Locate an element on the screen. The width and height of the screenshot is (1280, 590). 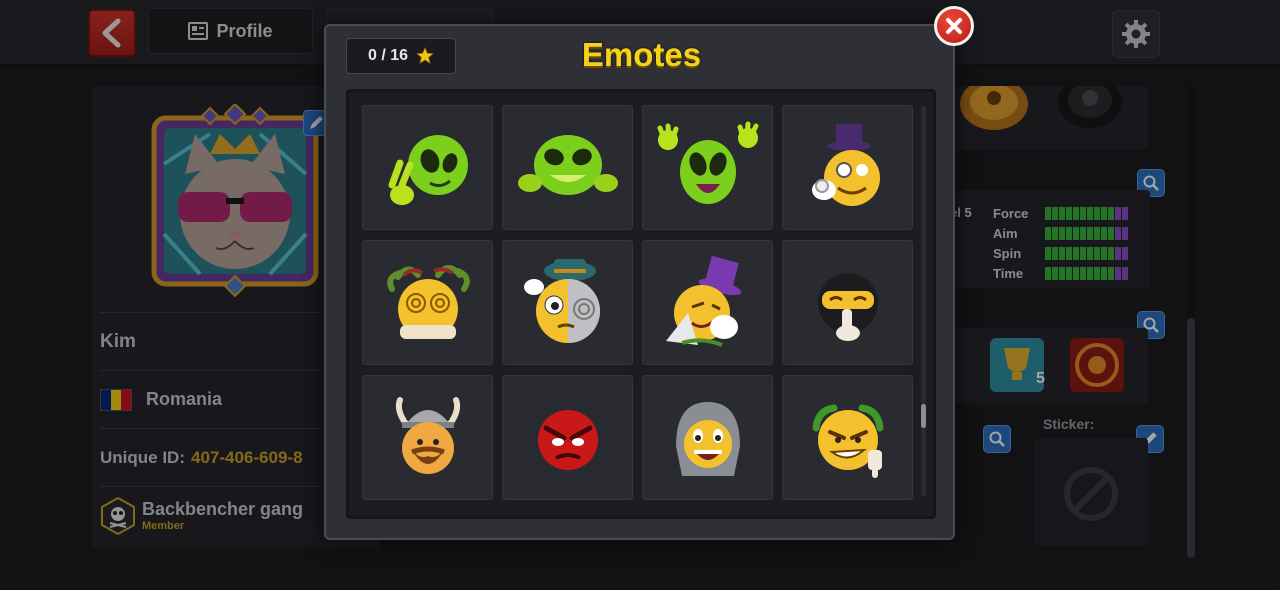
emotes-scrollbar-thumb is located at coordinates (923, 416).